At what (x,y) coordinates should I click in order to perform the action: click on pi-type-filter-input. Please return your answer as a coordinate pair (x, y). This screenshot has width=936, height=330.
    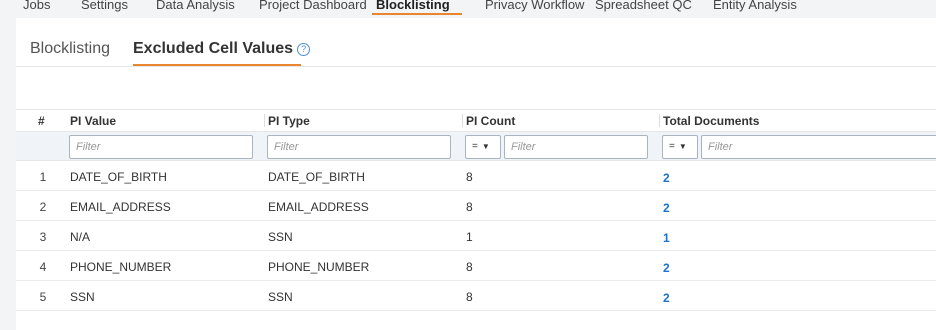
    Looking at the image, I should click on (359, 147).